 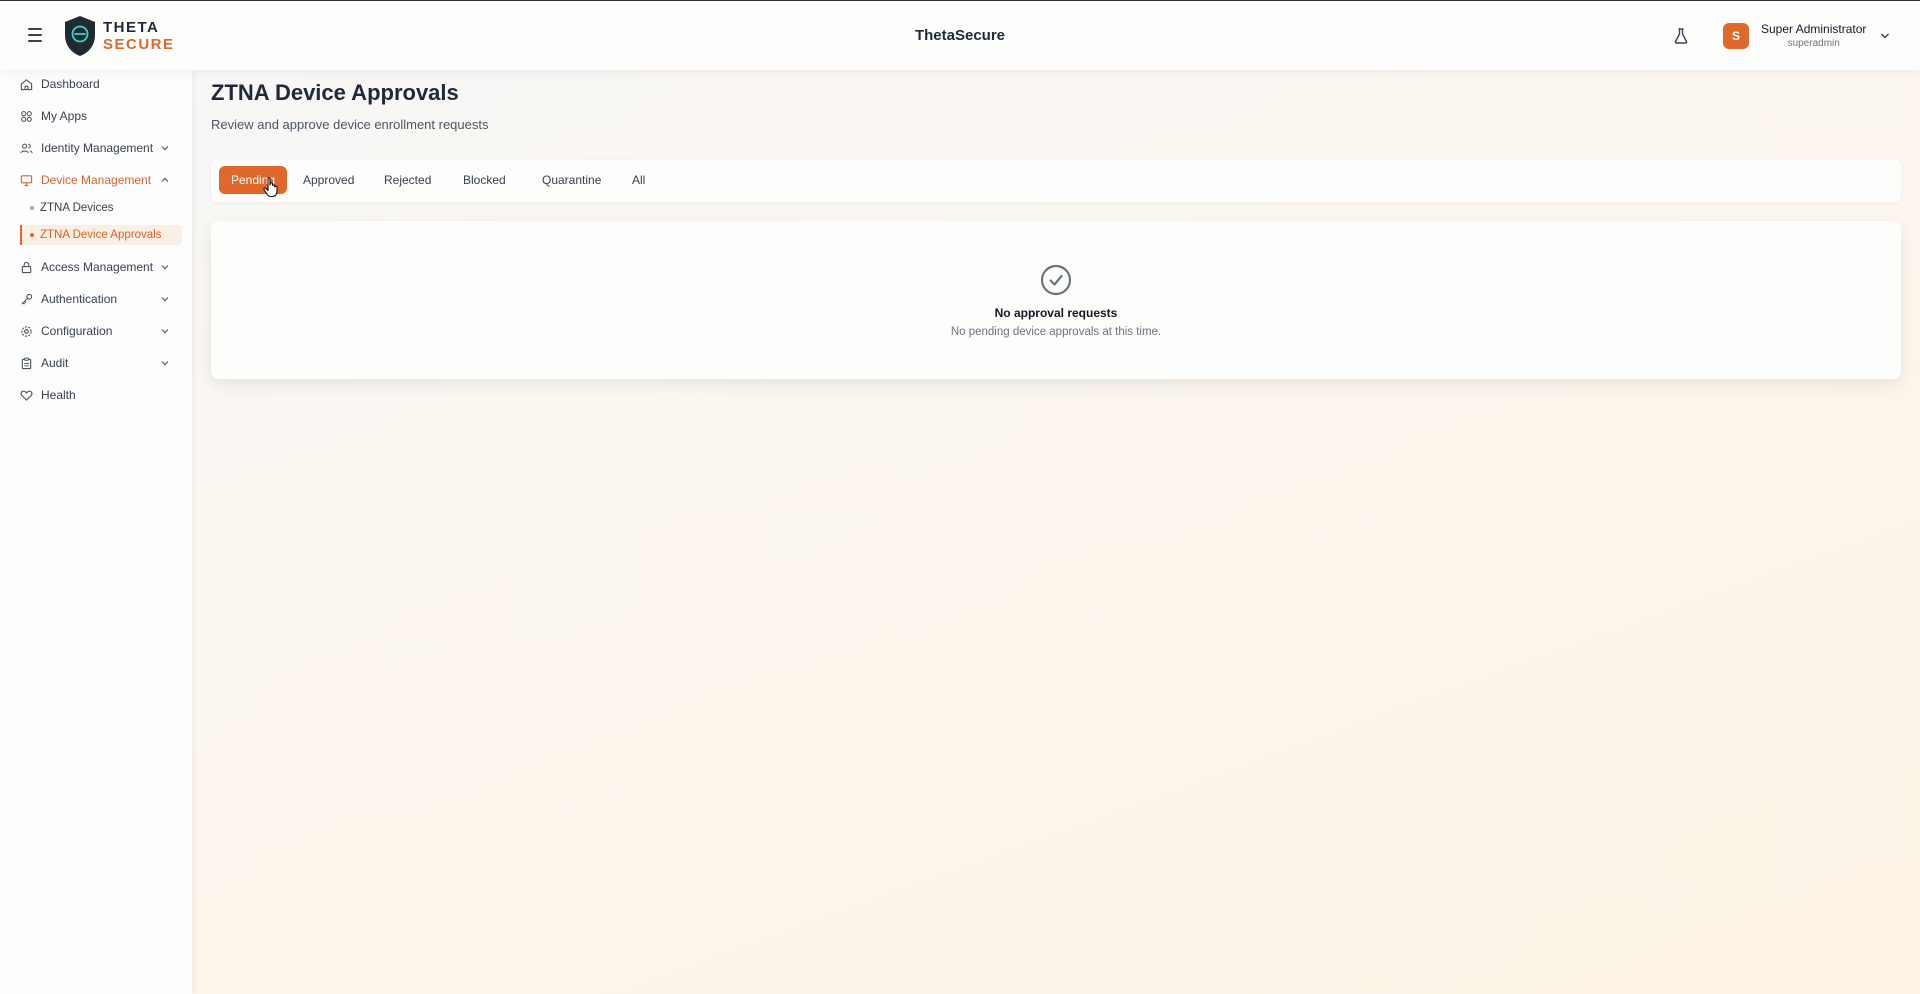 I want to click on user-name: Super Administrator, so click(x=1814, y=29).